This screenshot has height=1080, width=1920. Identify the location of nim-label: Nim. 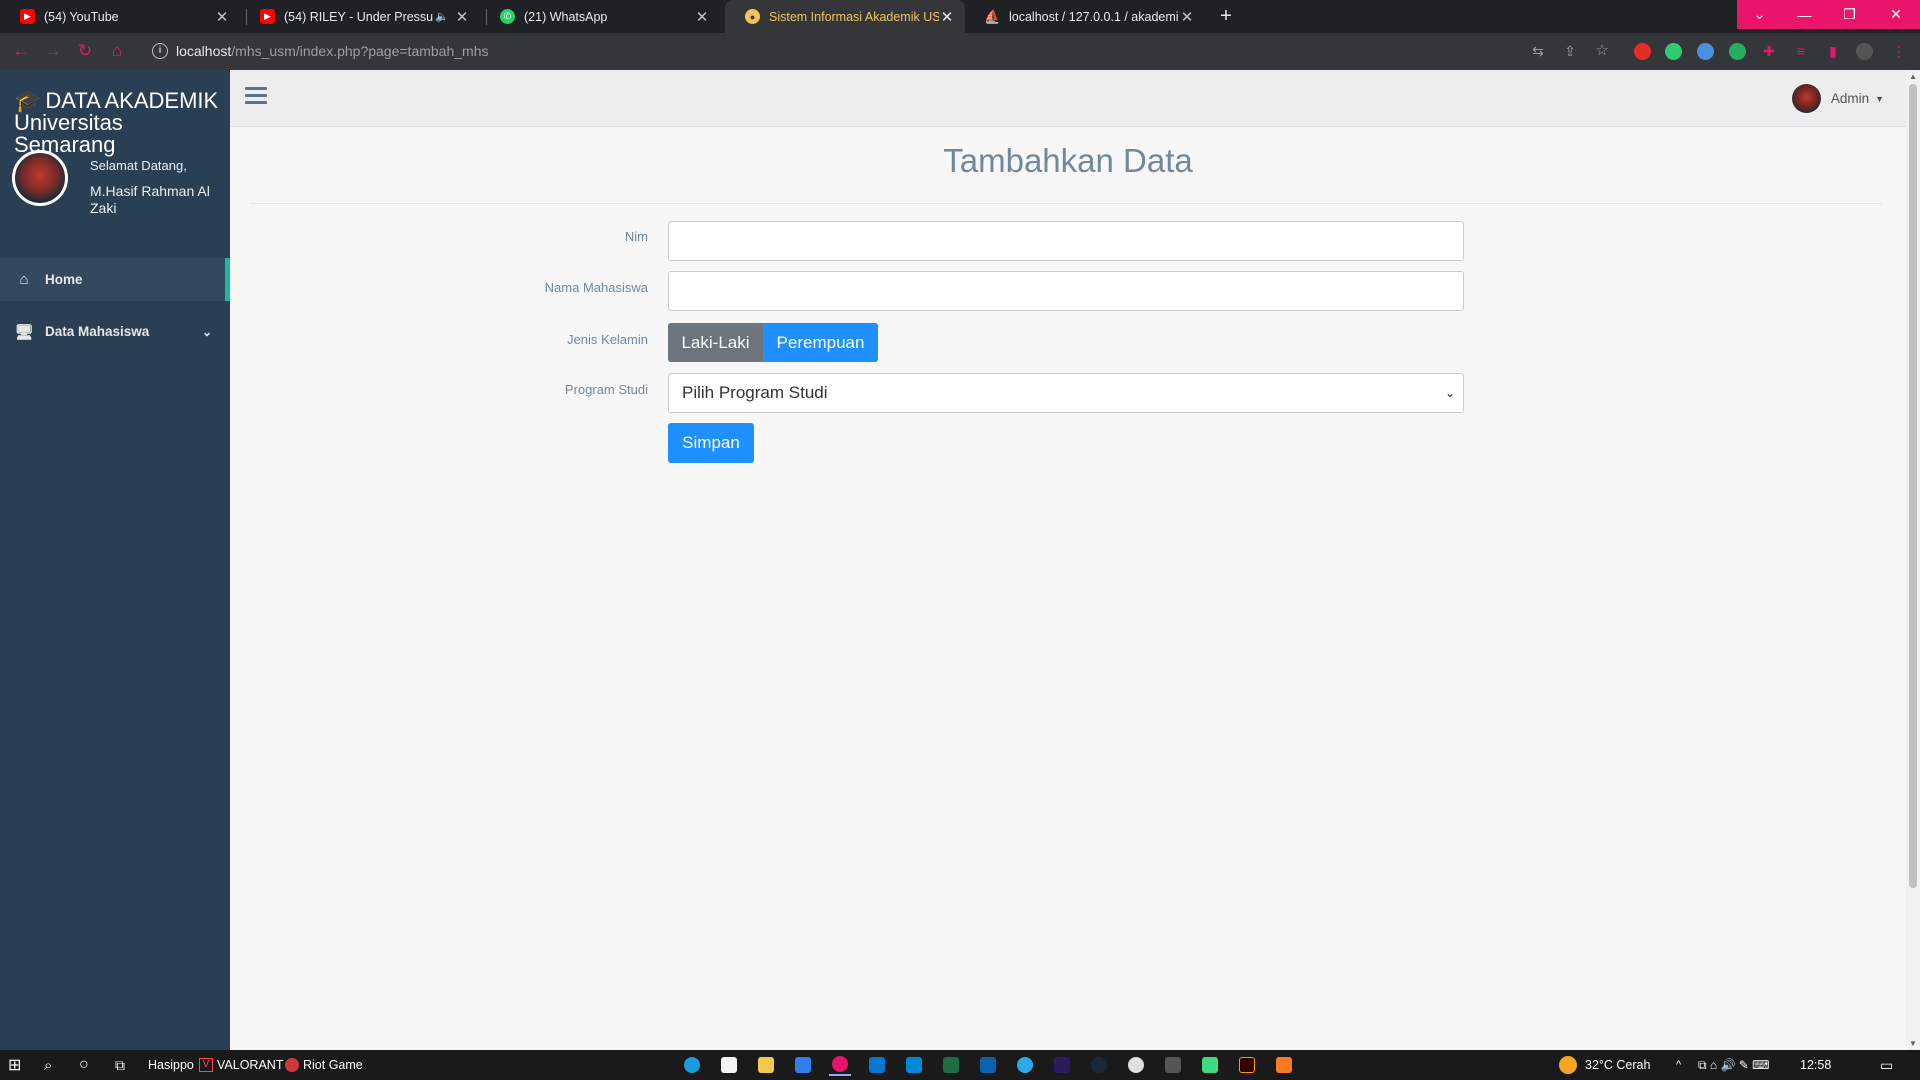
(636, 236).